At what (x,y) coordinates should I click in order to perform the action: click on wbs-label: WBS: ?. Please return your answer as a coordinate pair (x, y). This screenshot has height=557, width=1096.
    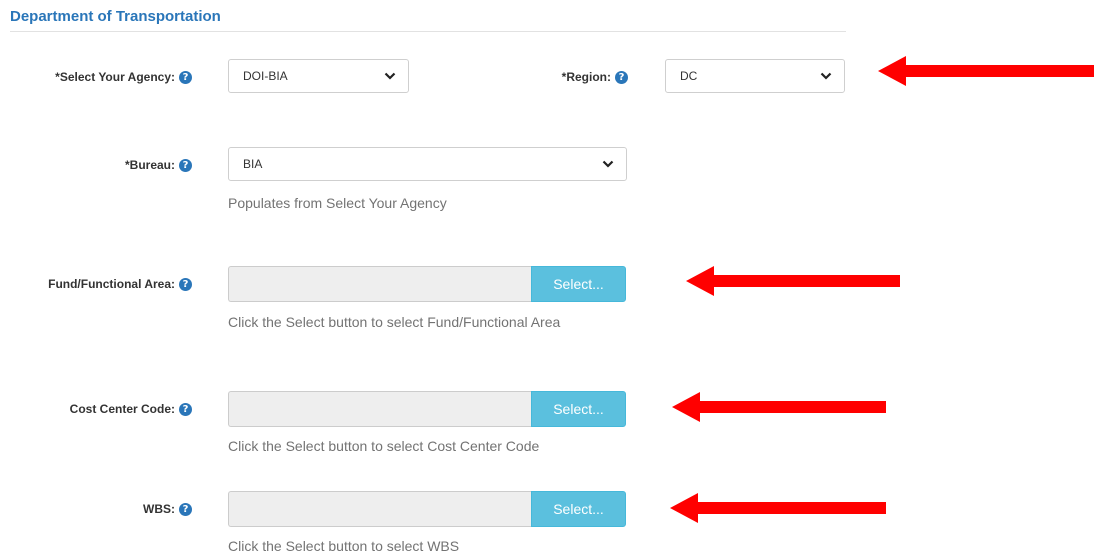
    Looking at the image, I should click on (167, 509).